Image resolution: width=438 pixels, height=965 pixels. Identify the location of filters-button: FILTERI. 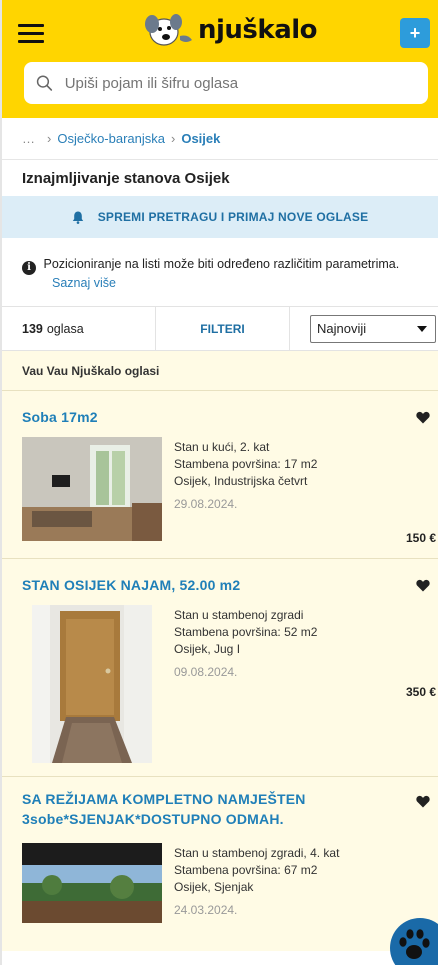
(223, 328).